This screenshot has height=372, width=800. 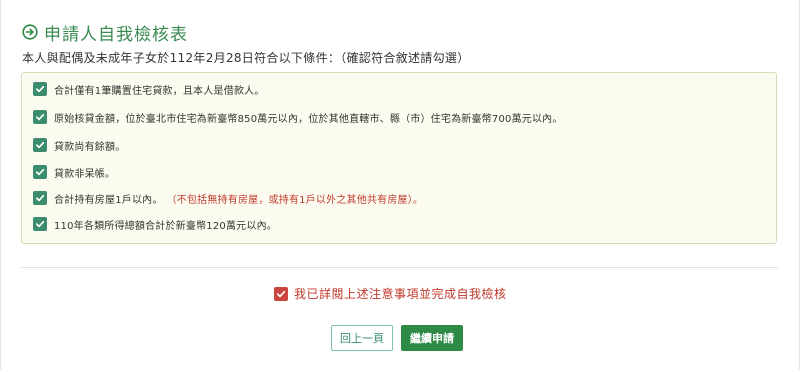 I want to click on confirm-checkbox-row: 我已詳閱上述注意事項並完成自我檢核, so click(x=390, y=293).